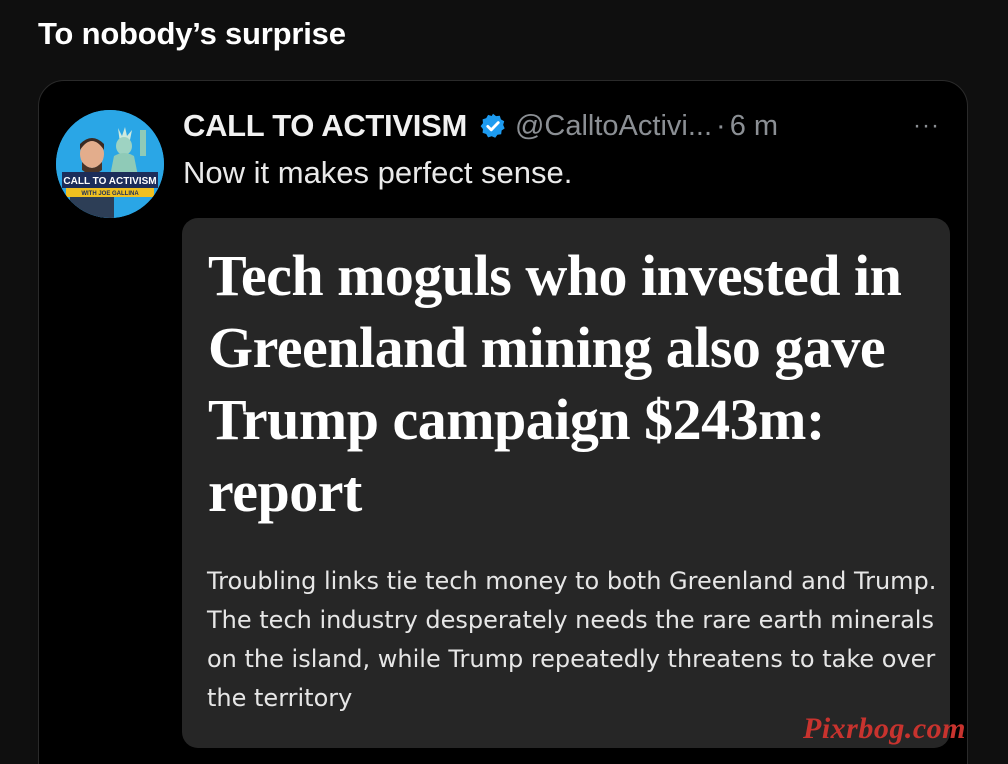  What do you see at coordinates (926, 126) in the screenshot?
I see `more-options-icon: ···` at bounding box center [926, 126].